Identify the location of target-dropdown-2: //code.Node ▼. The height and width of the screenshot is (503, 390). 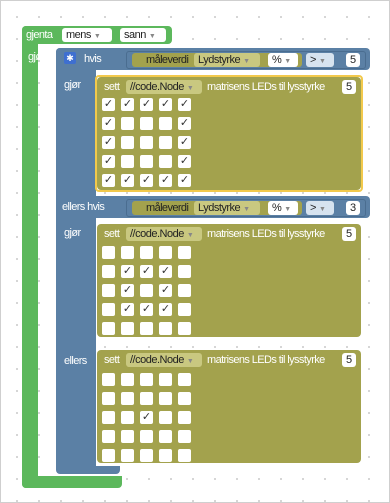
(164, 234).